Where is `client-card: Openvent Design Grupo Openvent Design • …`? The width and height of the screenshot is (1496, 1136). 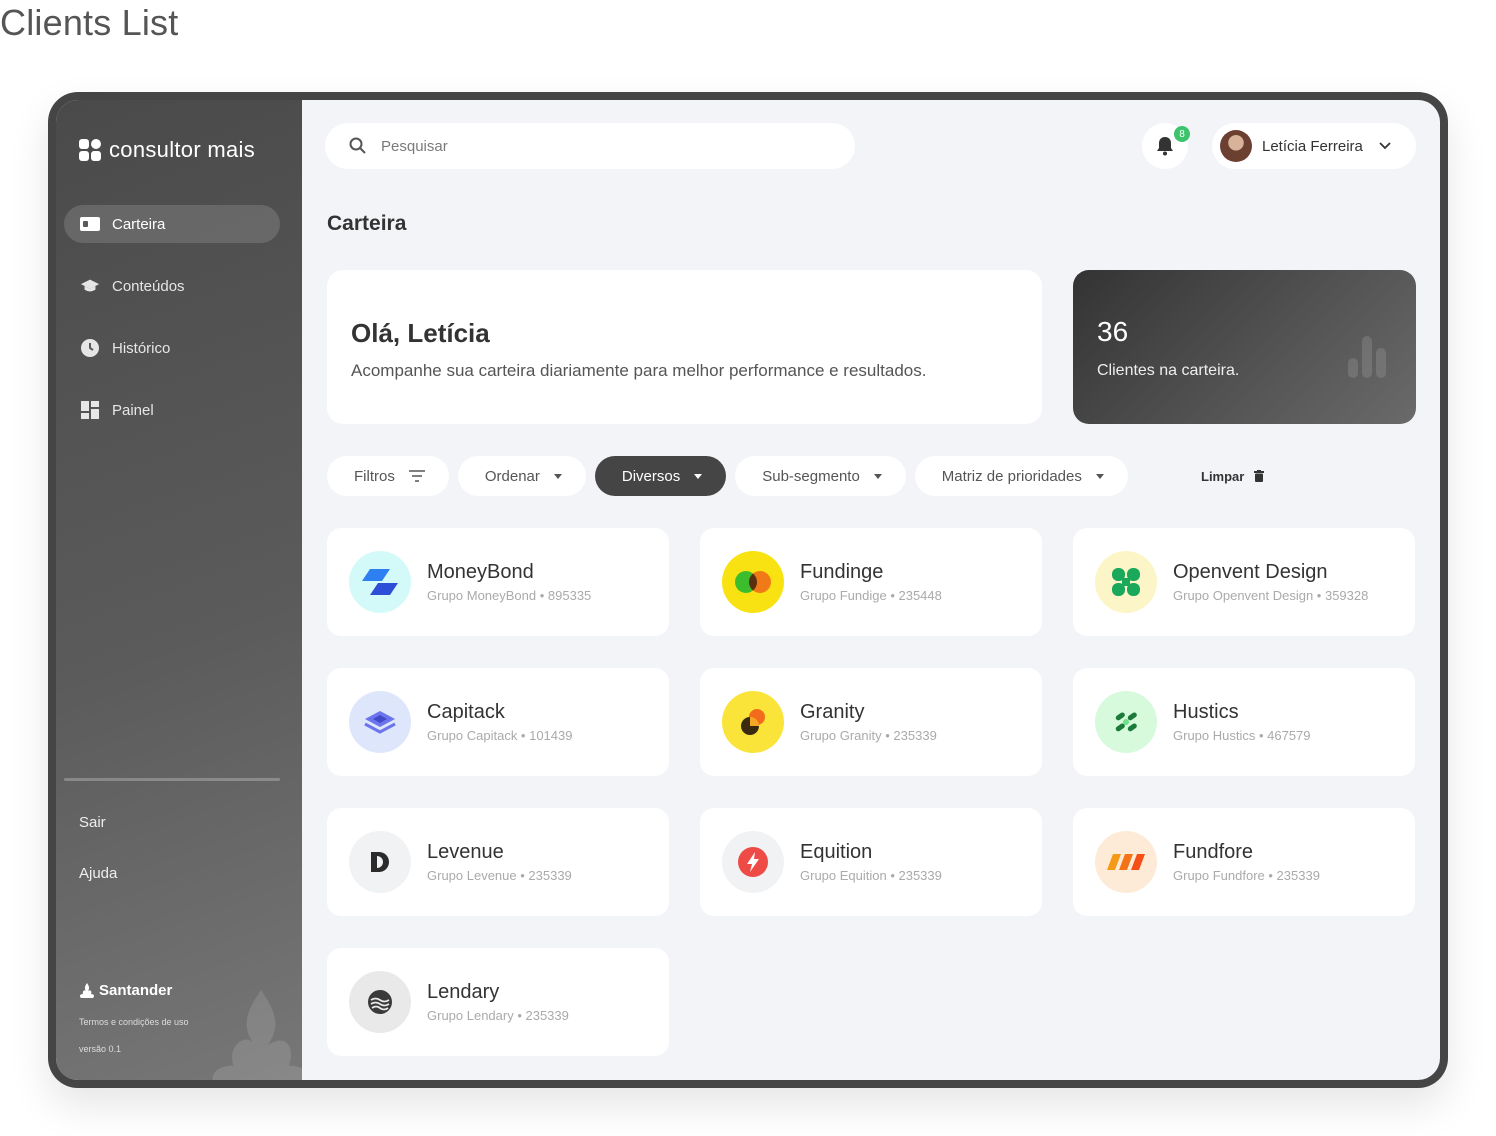 client-card: Openvent Design Grupo Openvent Design • … is located at coordinates (1244, 582).